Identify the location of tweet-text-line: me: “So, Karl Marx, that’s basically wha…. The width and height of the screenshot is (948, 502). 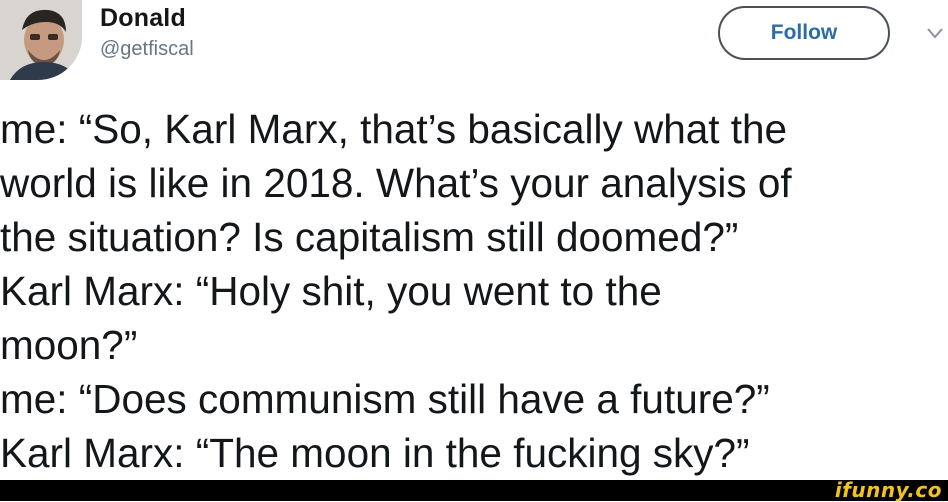
(394, 129).